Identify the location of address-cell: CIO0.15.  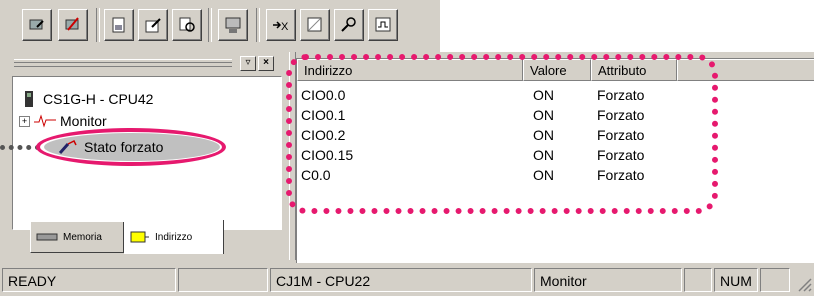
(327, 155).